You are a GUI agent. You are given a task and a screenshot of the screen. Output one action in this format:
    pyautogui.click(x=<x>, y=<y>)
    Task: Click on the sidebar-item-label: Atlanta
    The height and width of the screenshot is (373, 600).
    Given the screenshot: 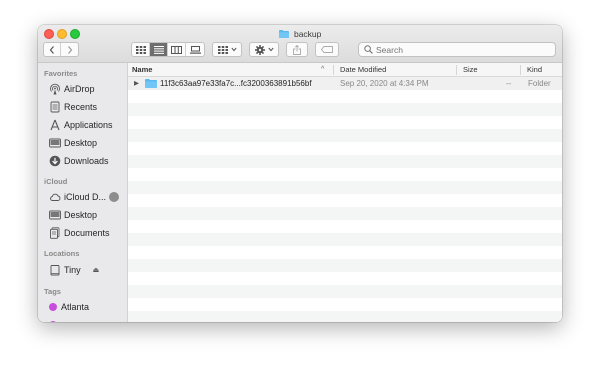 What is the action you would take?
    pyautogui.click(x=75, y=306)
    